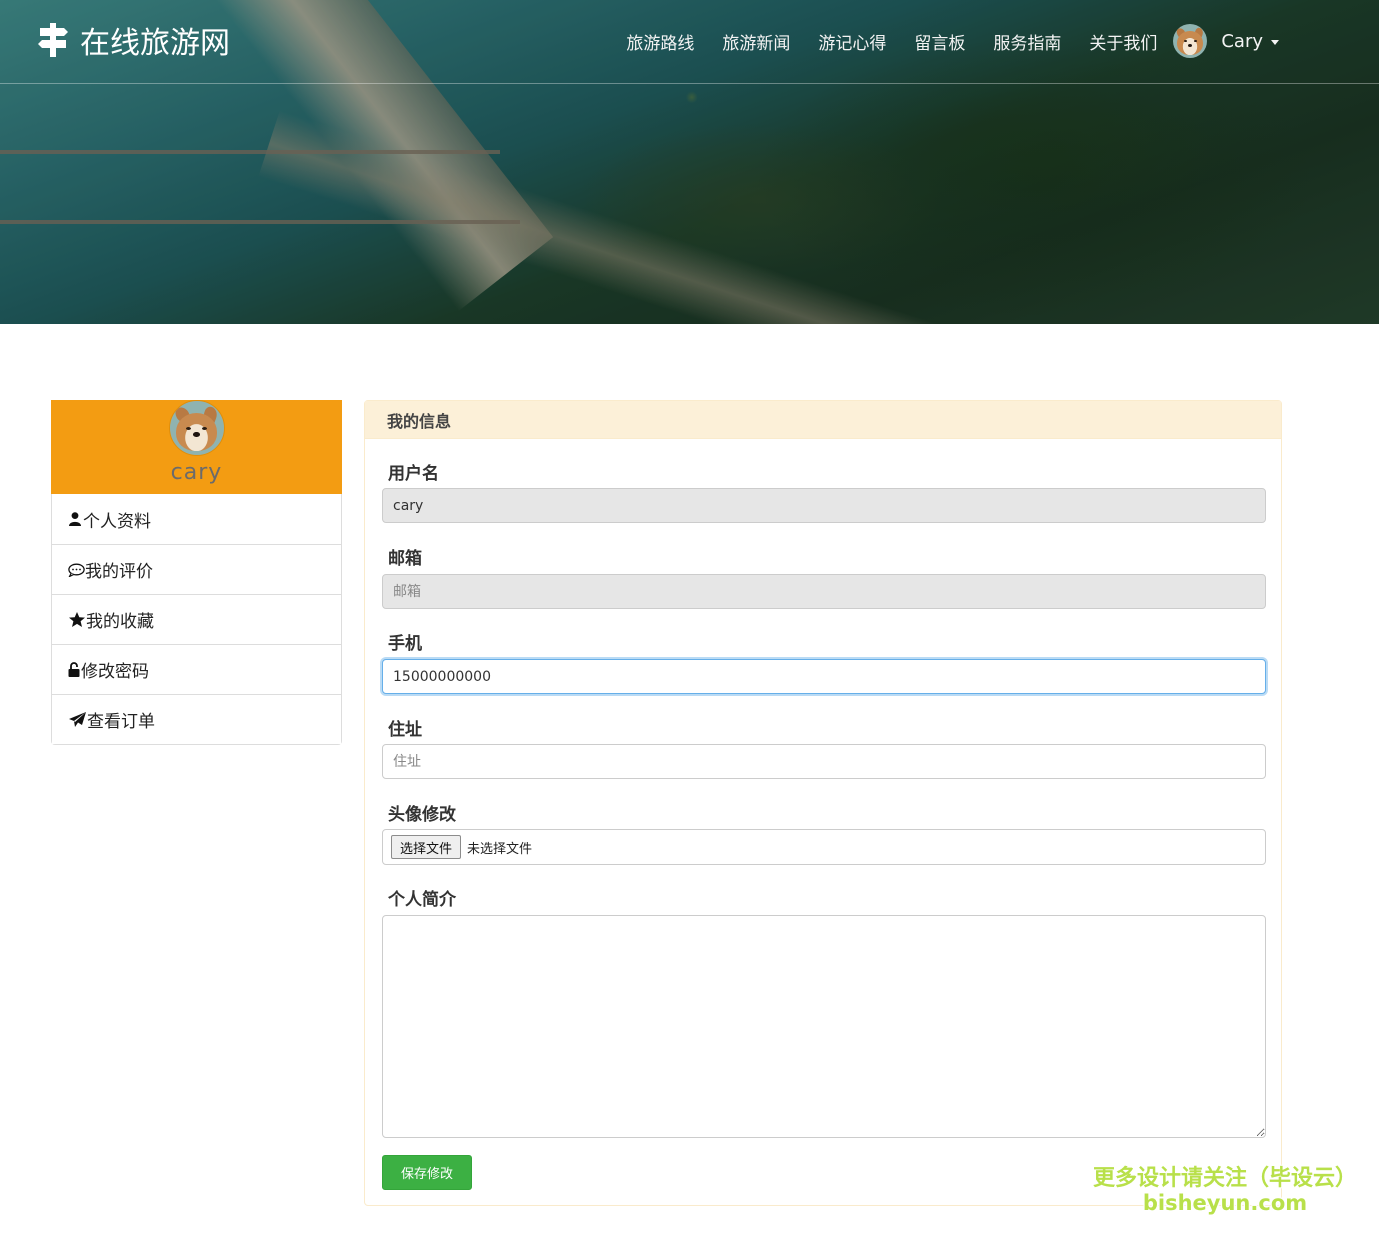 The width and height of the screenshot is (1379, 1244). Describe the element at coordinates (426, 847) in the screenshot. I see `choose-file-button: 选择文件` at that location.